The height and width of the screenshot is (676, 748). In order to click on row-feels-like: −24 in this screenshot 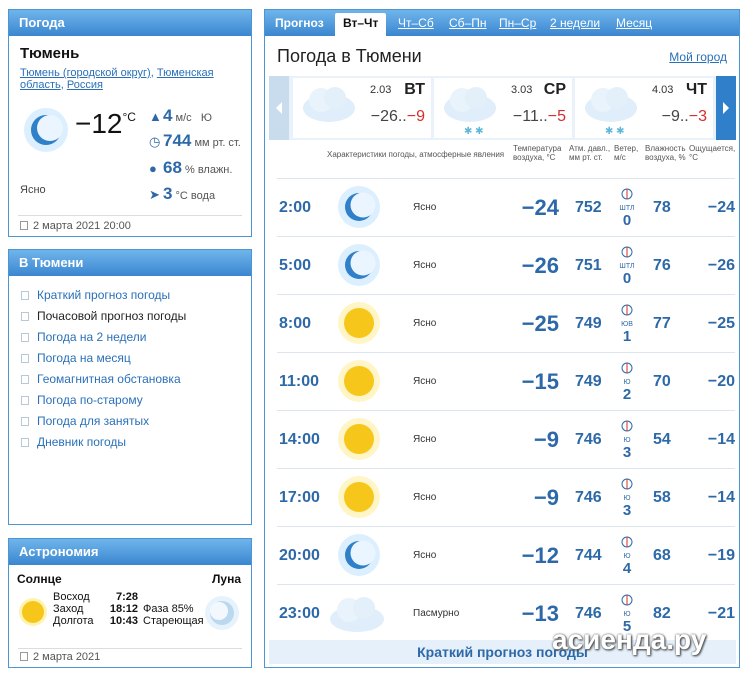, I will do `click(721, 207)`.